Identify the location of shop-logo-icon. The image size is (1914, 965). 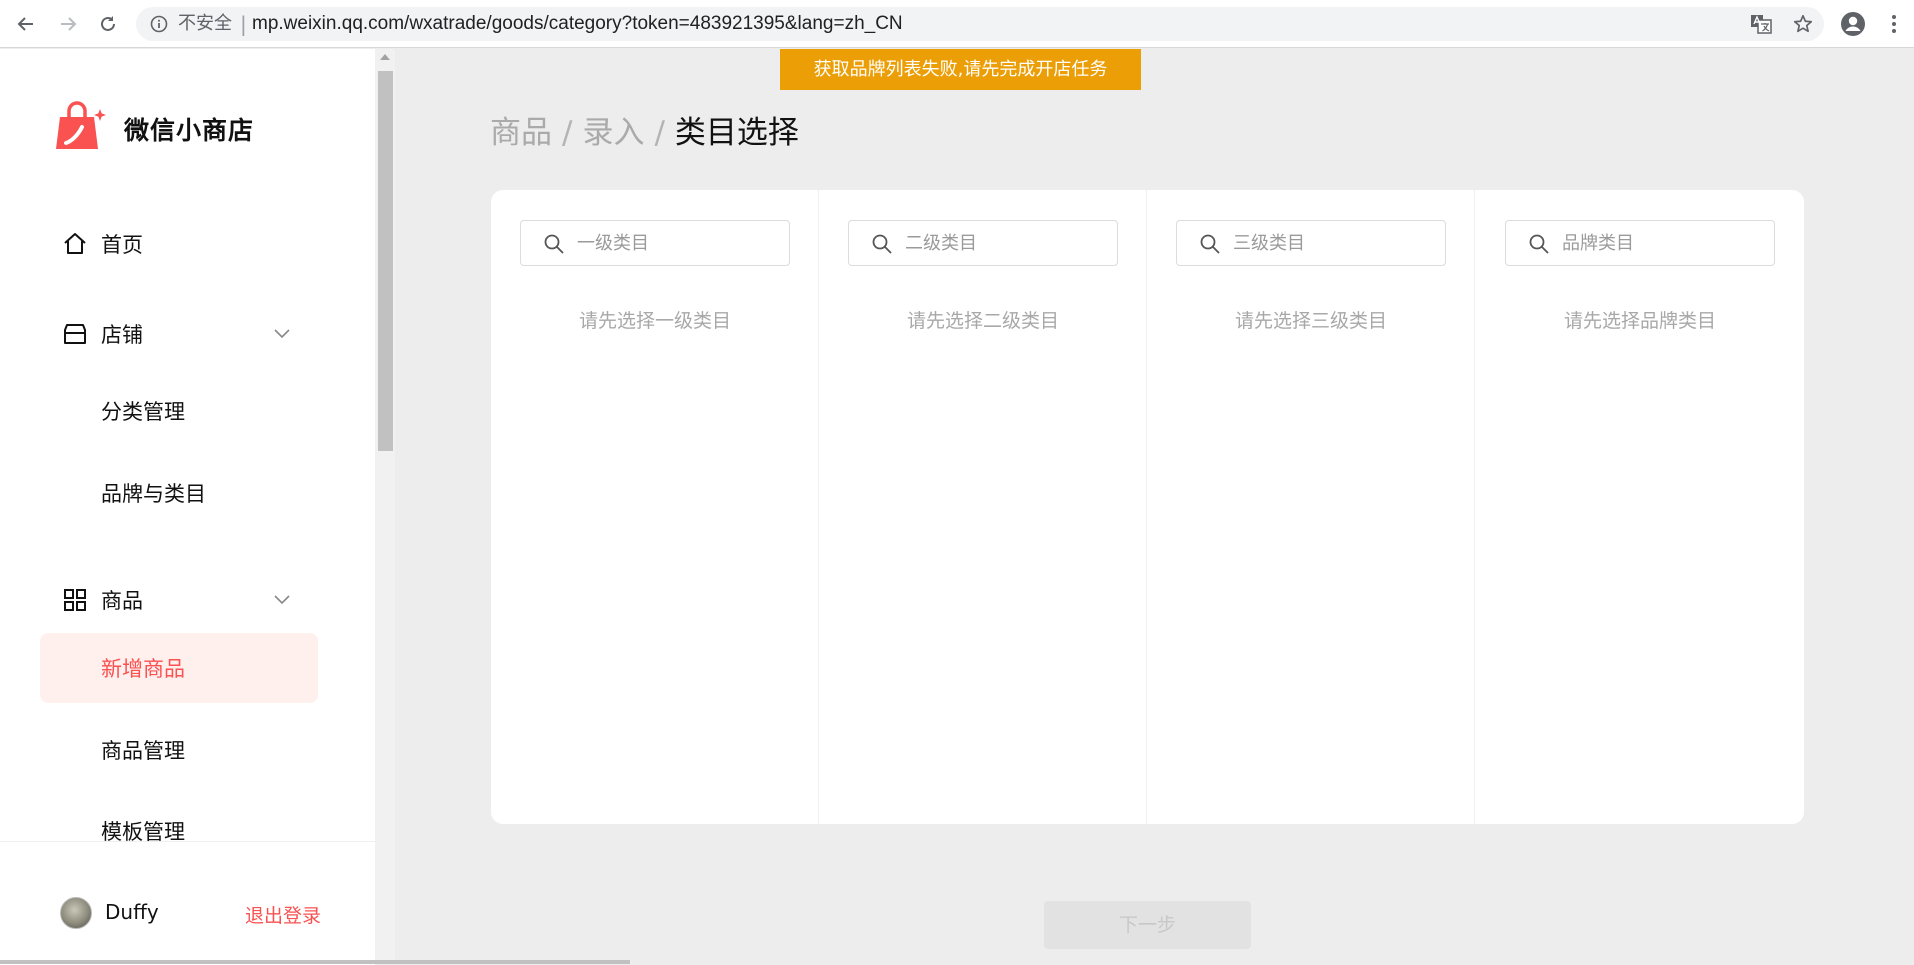
(81, 125).